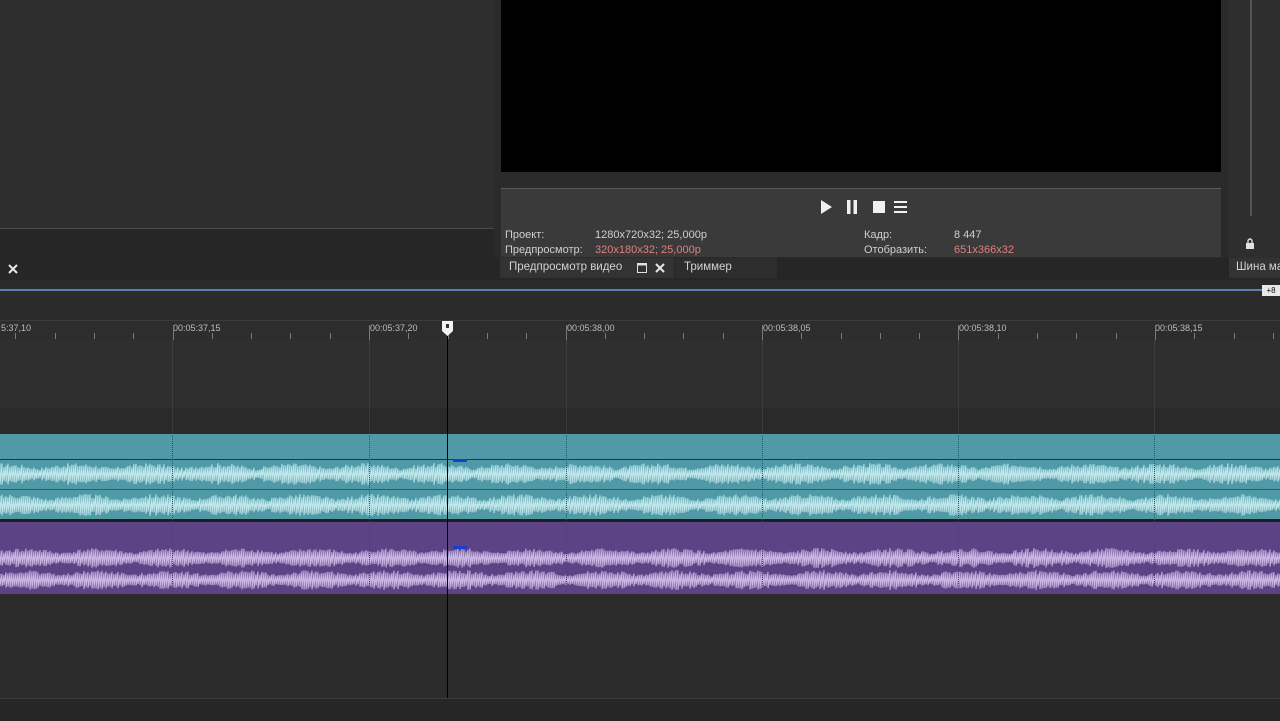 The image size is (1280, 721). What do you see at coordinates (640, 300) in the screenshot?
I see `timeline-region-bar` at bounding box center [640, 300].